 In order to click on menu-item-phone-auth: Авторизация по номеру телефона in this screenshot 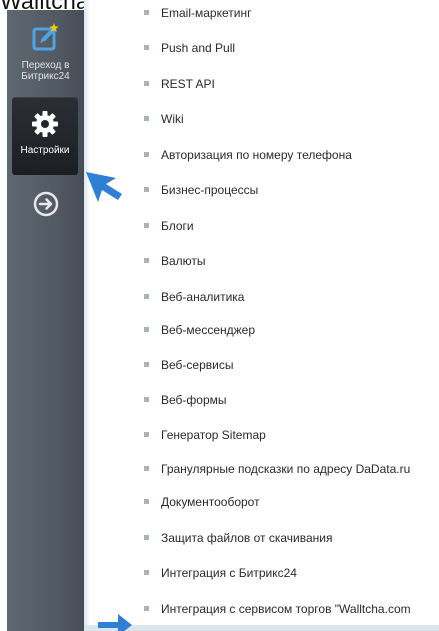, I will do `click(248, 155)`.